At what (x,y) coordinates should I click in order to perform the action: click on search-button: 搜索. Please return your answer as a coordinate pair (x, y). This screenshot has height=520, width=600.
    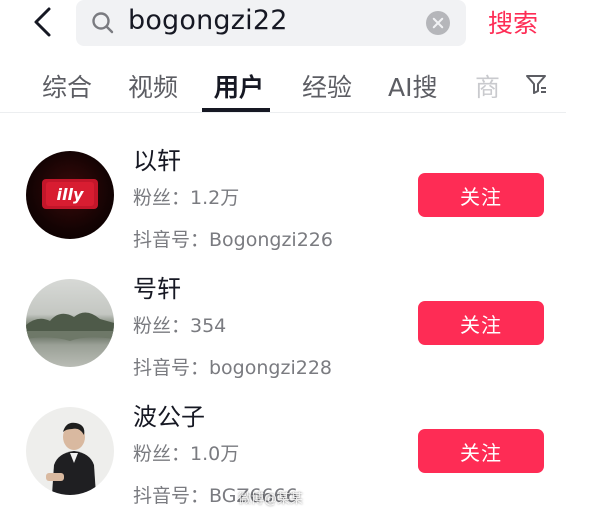
    Looking at the image, I should click on (513, 22).